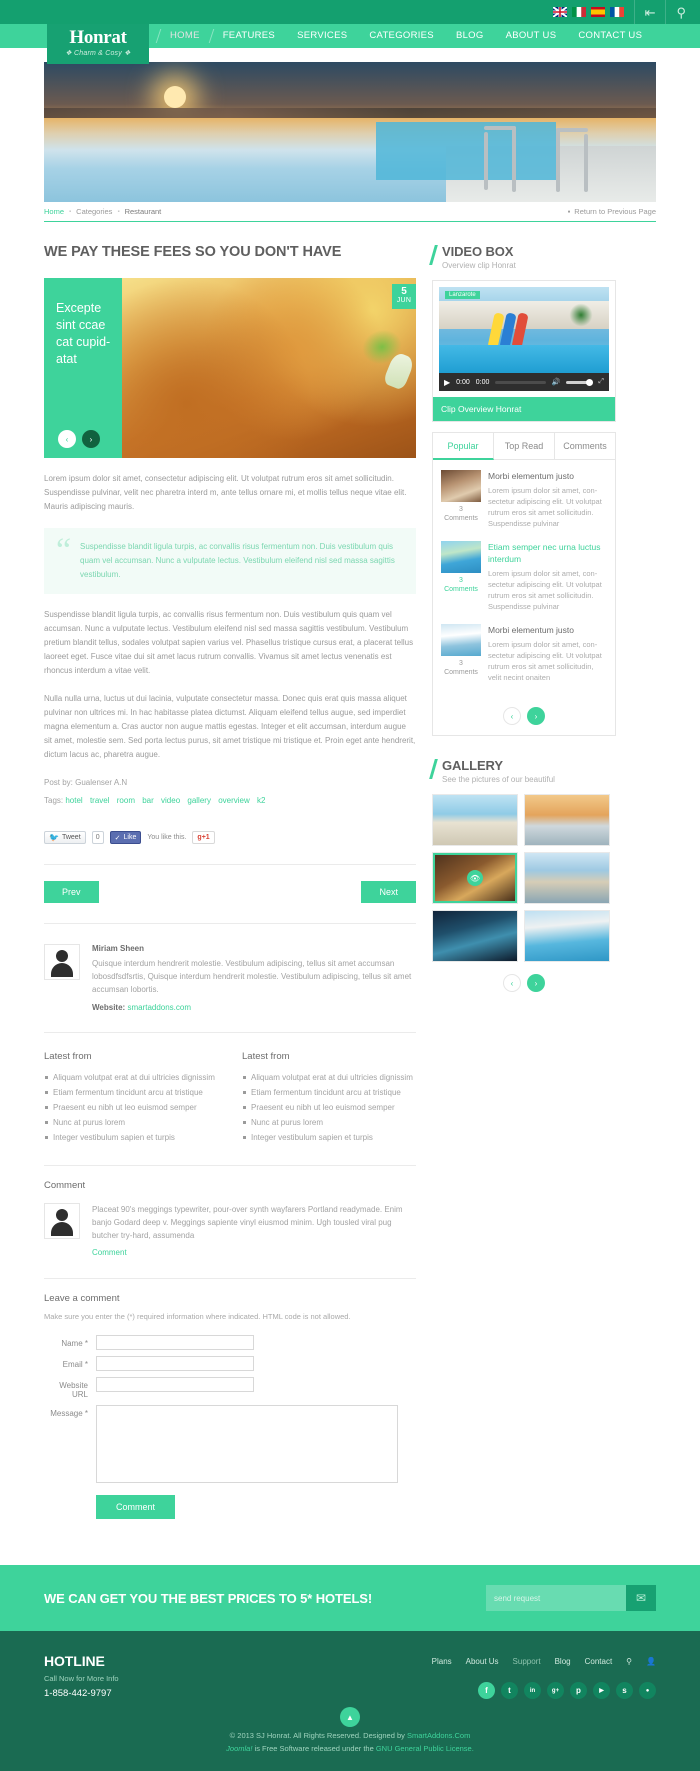  Describe the element at coordinates (601, 1690) in the screenshot. I see `youtube-icon: ▶` at that location.